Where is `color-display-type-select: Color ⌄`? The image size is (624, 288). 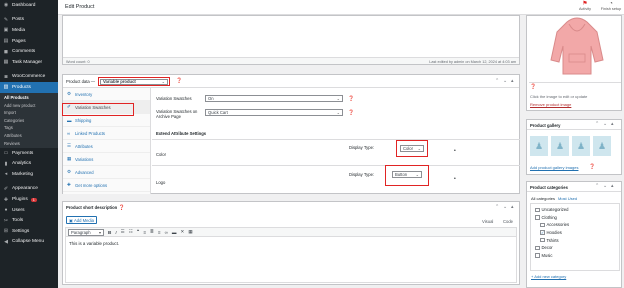 color-display-type-select: Color ⌄ is located at coordinates (412, 148).